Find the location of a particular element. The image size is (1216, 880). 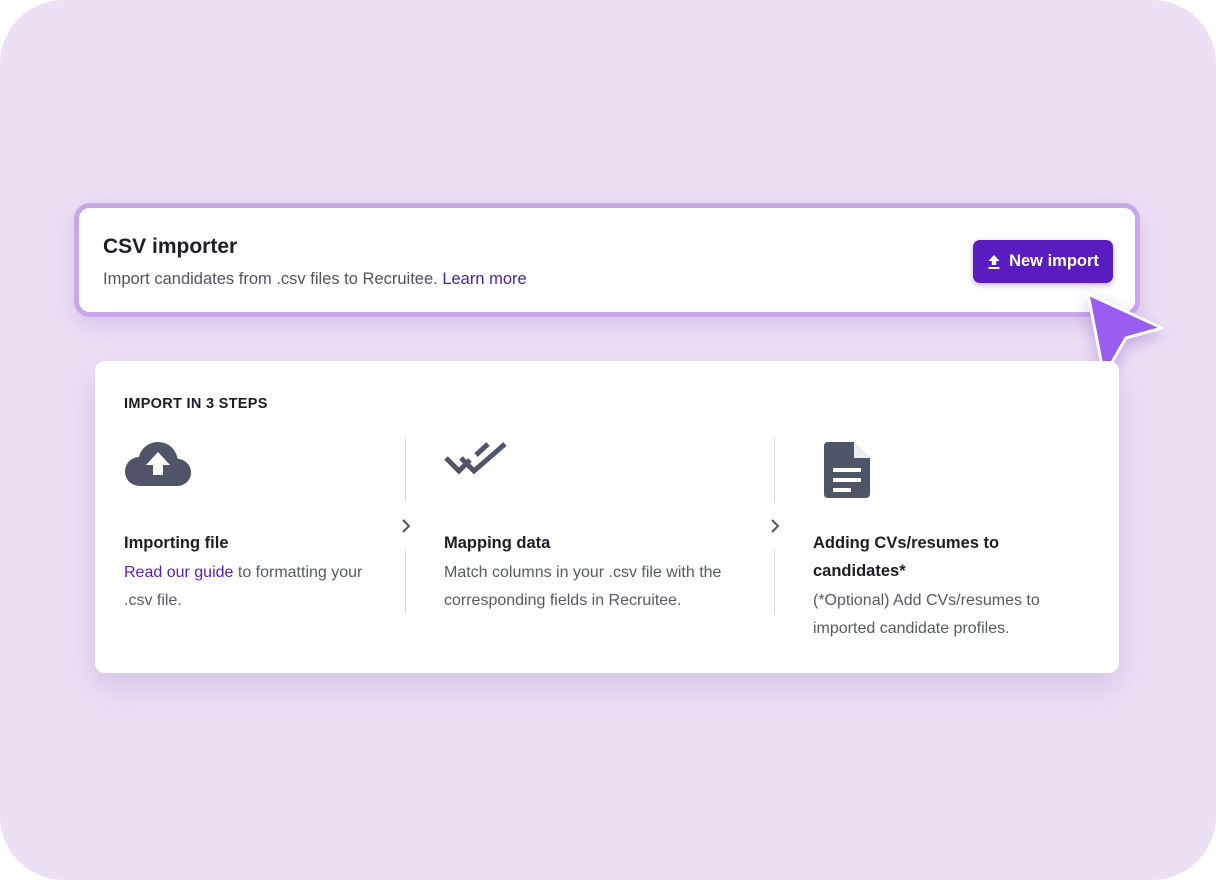

new-import-button: New import is located at coordinates (1043, 261).